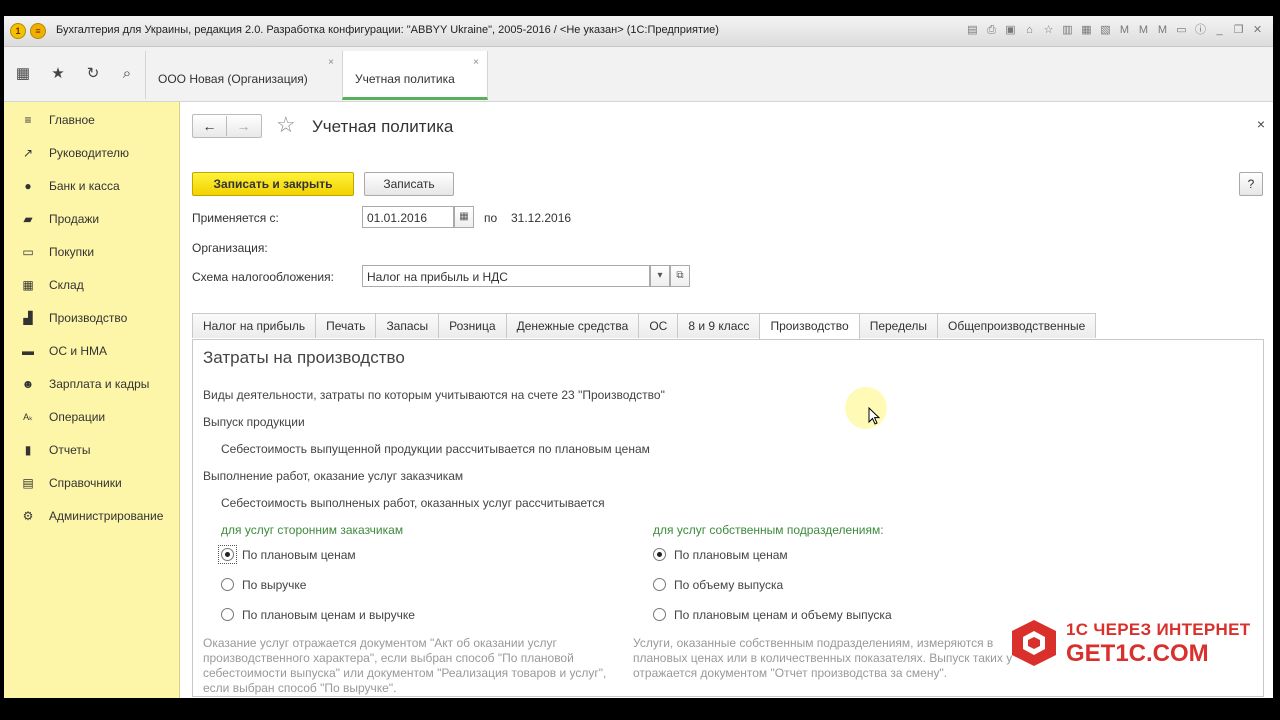 The width and height of the screenshot is (1280, 720). I want to click on print-tool-icon: ⎙, so click(991, 30).